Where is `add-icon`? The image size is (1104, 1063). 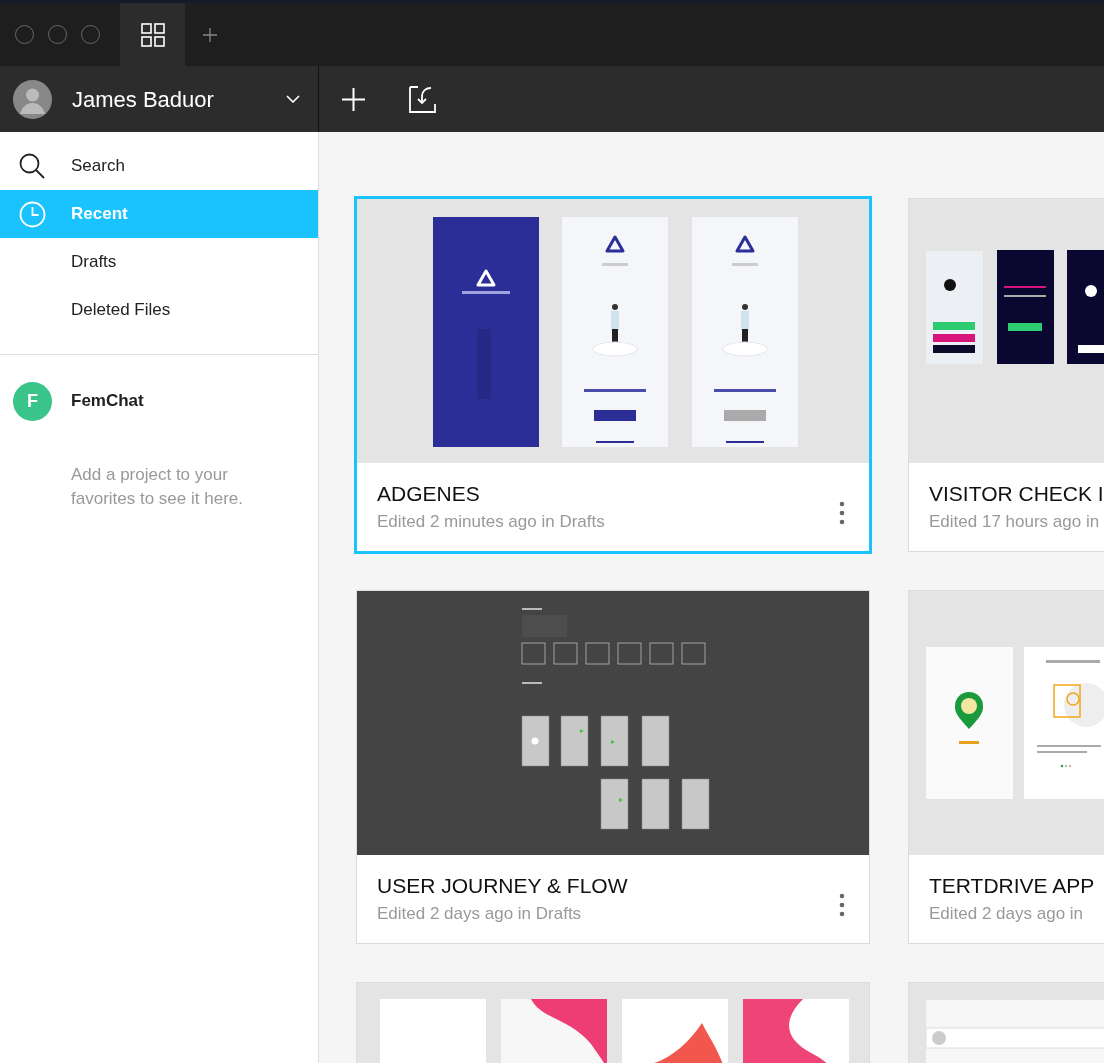 add-icon is located at coordinates (353, 99).